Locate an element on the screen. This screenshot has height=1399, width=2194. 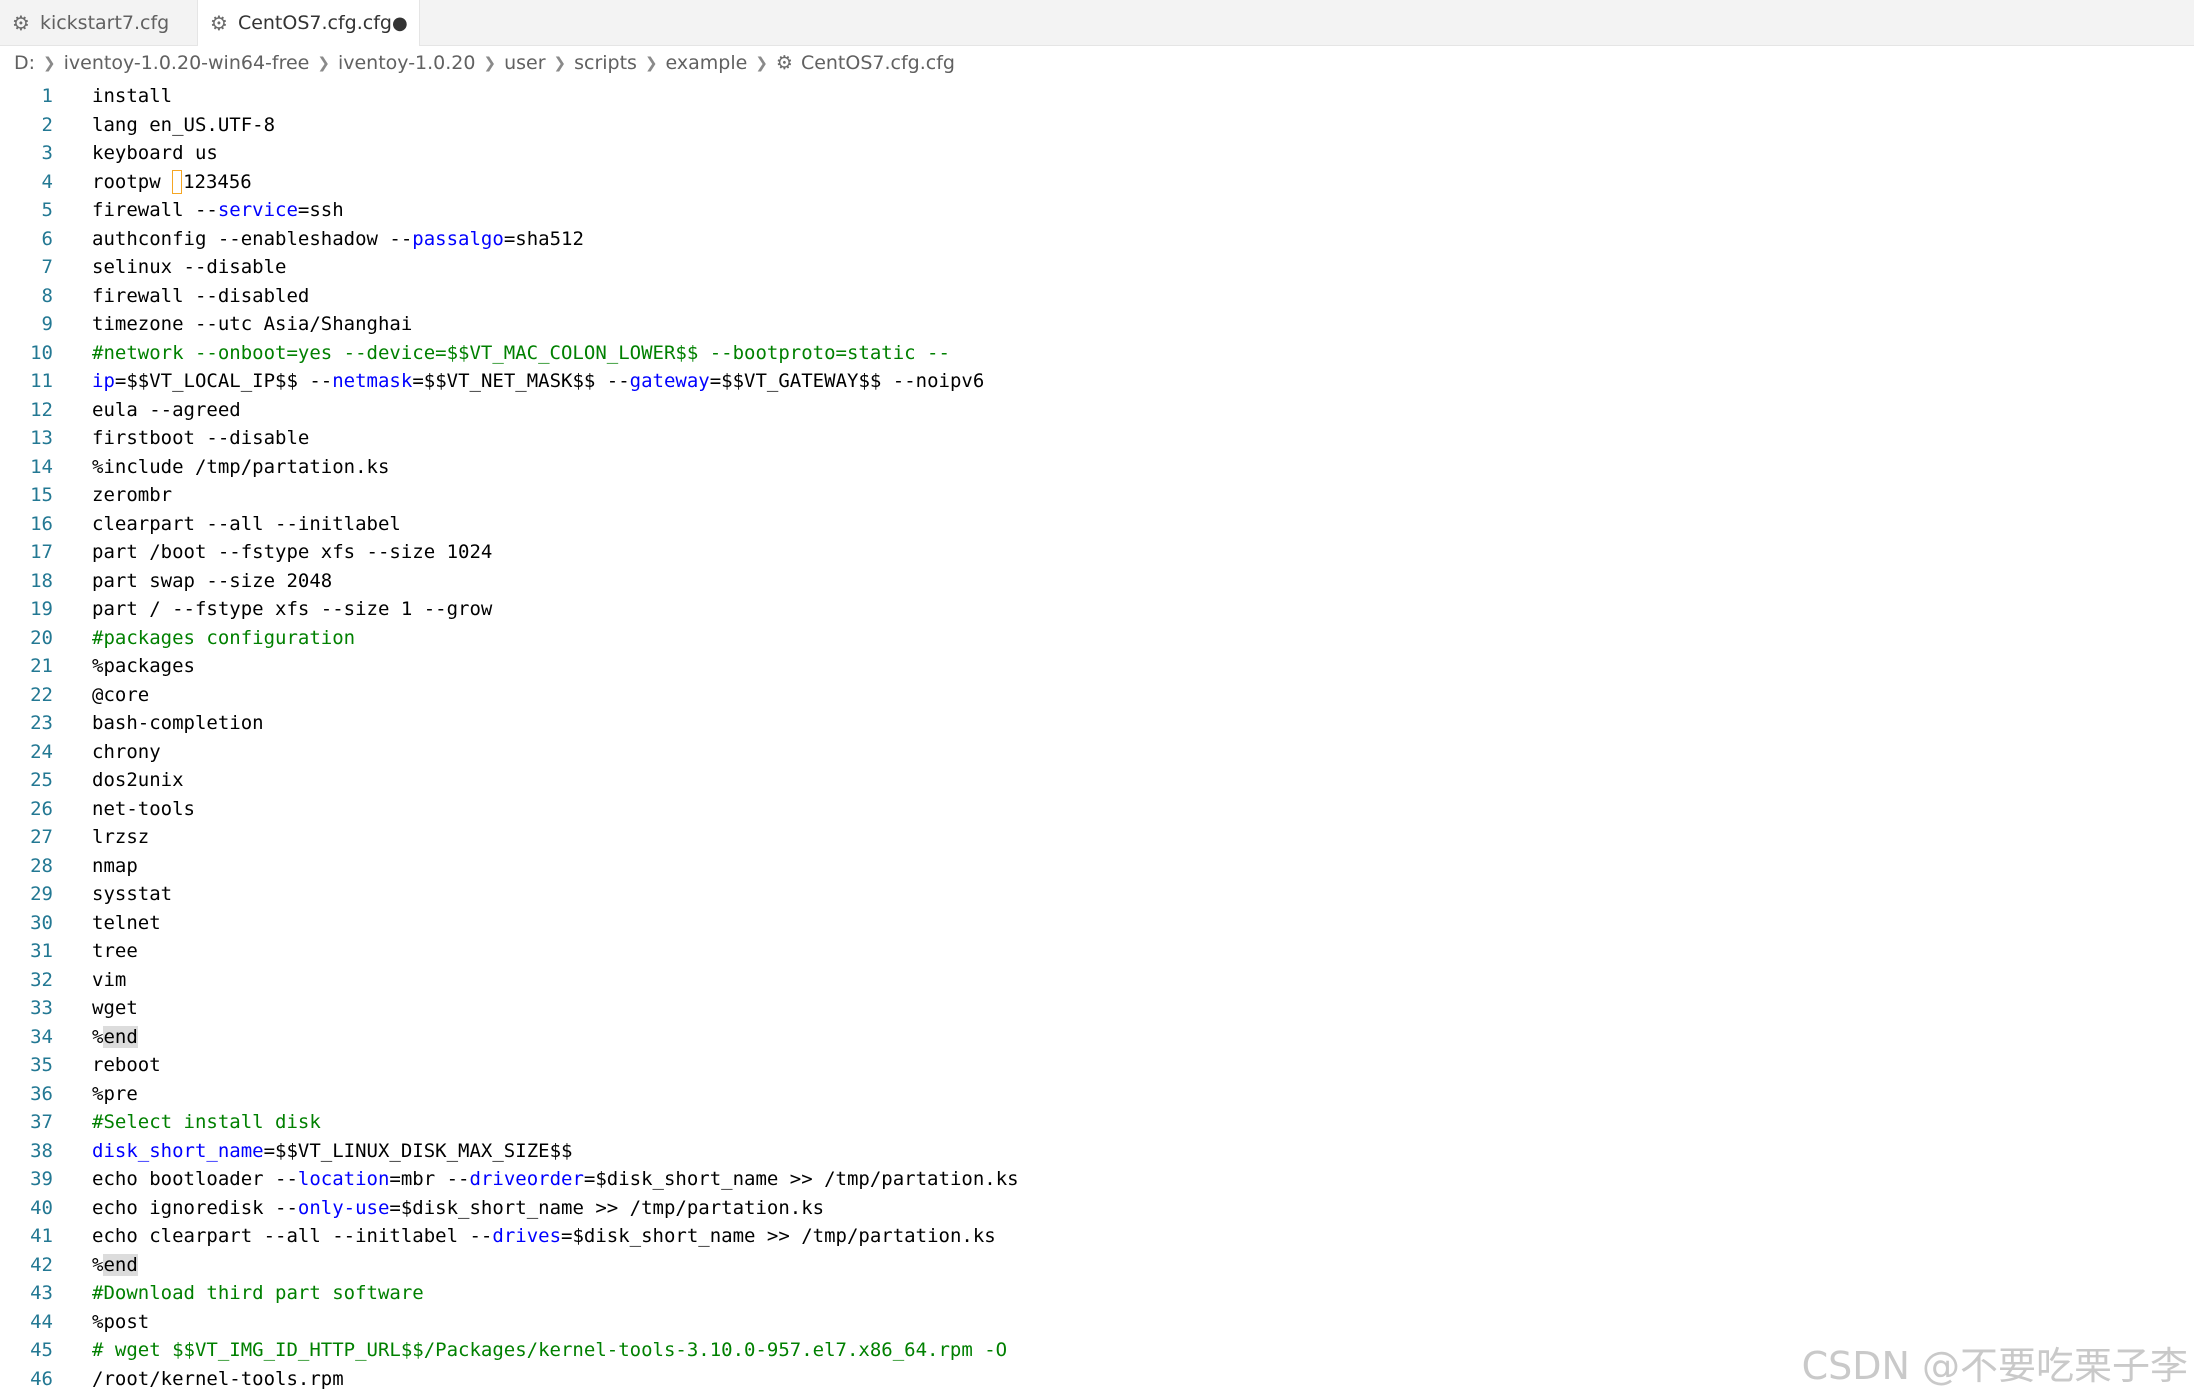
line-number: 45 is located at coordinates (41, 1350).